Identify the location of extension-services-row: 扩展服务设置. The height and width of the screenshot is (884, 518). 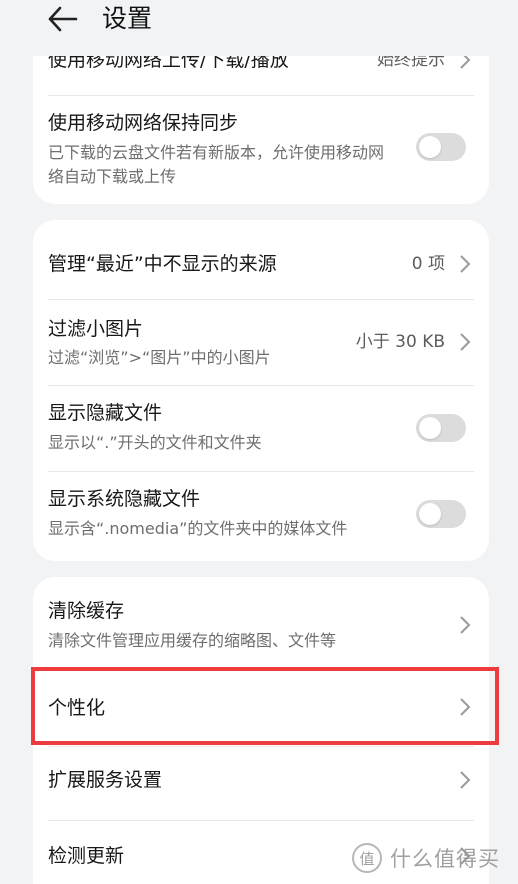
(261, 784).